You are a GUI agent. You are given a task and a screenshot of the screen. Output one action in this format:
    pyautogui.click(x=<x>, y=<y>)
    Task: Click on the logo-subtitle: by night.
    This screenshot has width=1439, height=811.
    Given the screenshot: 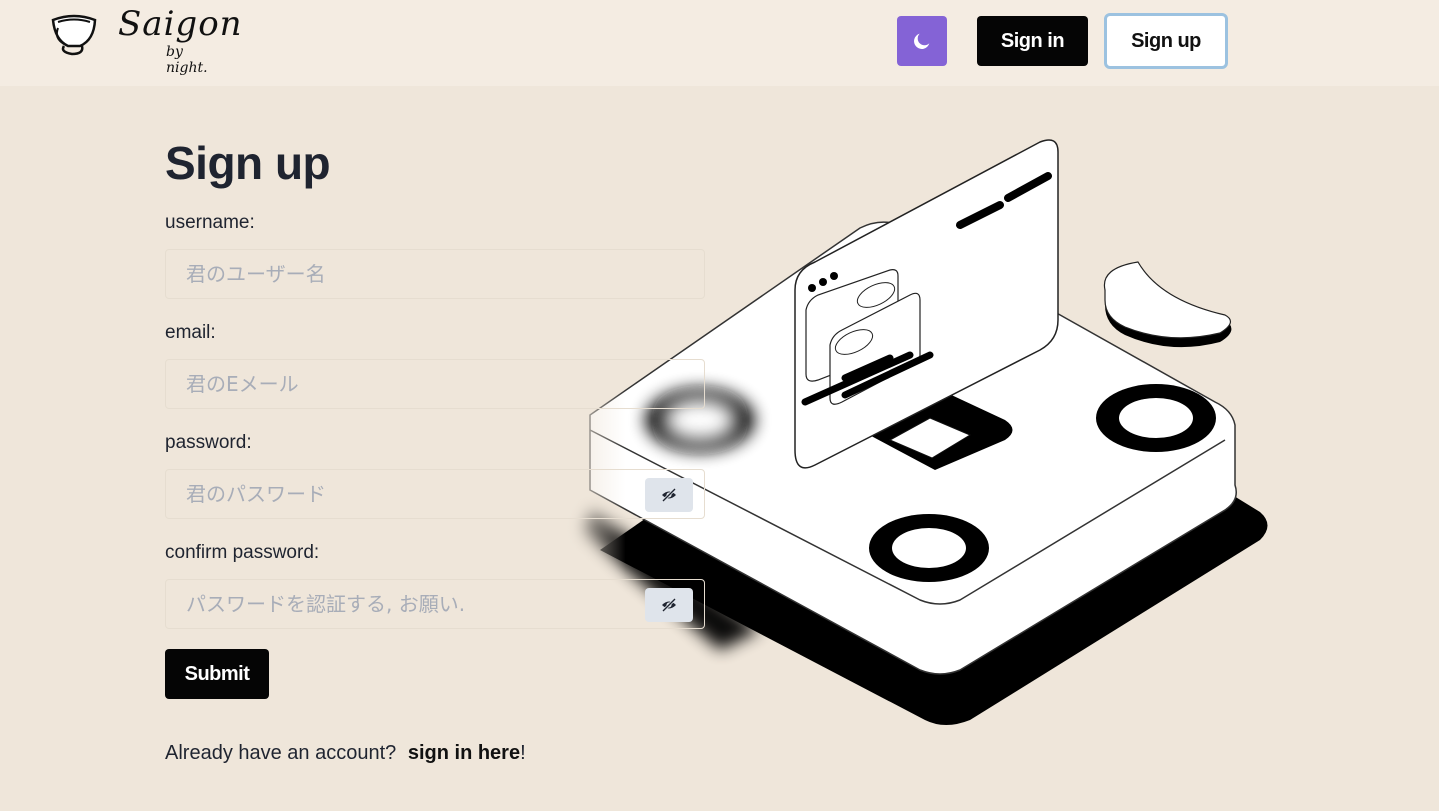 What is the action you would take?
    pyautogui.click(x=187, y=60)
    